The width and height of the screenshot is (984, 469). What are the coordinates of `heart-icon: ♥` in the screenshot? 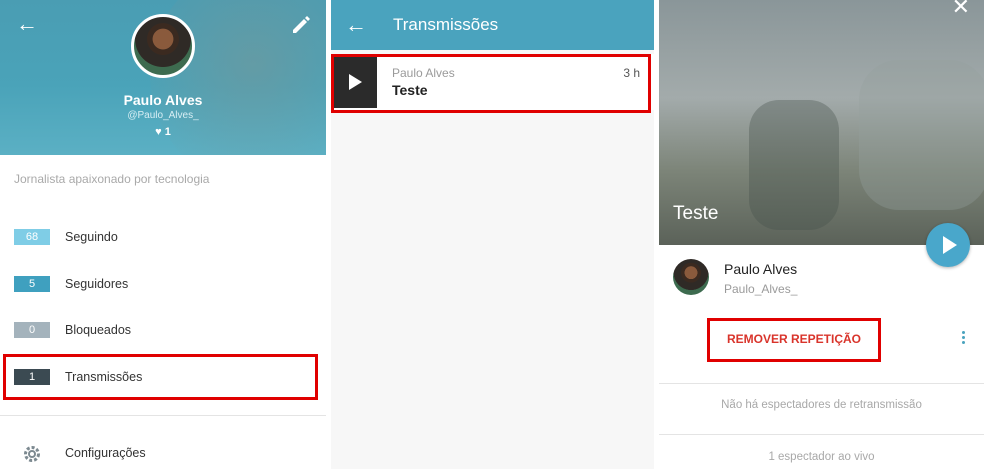 It's located at (158, 132).